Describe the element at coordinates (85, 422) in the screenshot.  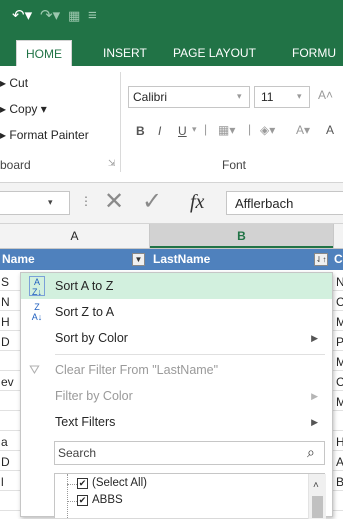
I see `text-filters-label: Text Filters` at that location.